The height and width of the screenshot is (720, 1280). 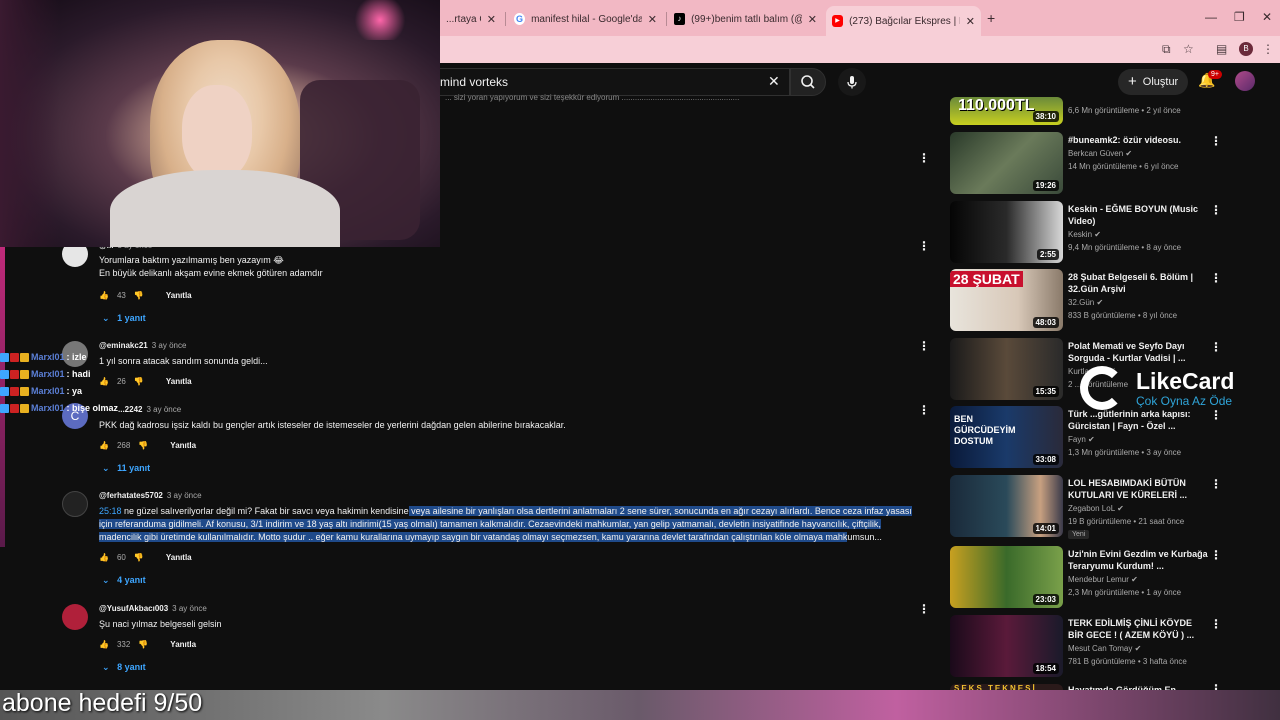 What do you see at coordinates (110, 511) in the screenshot?
I see `timestamp-link: 25:18` at bounding box center [110, 511].